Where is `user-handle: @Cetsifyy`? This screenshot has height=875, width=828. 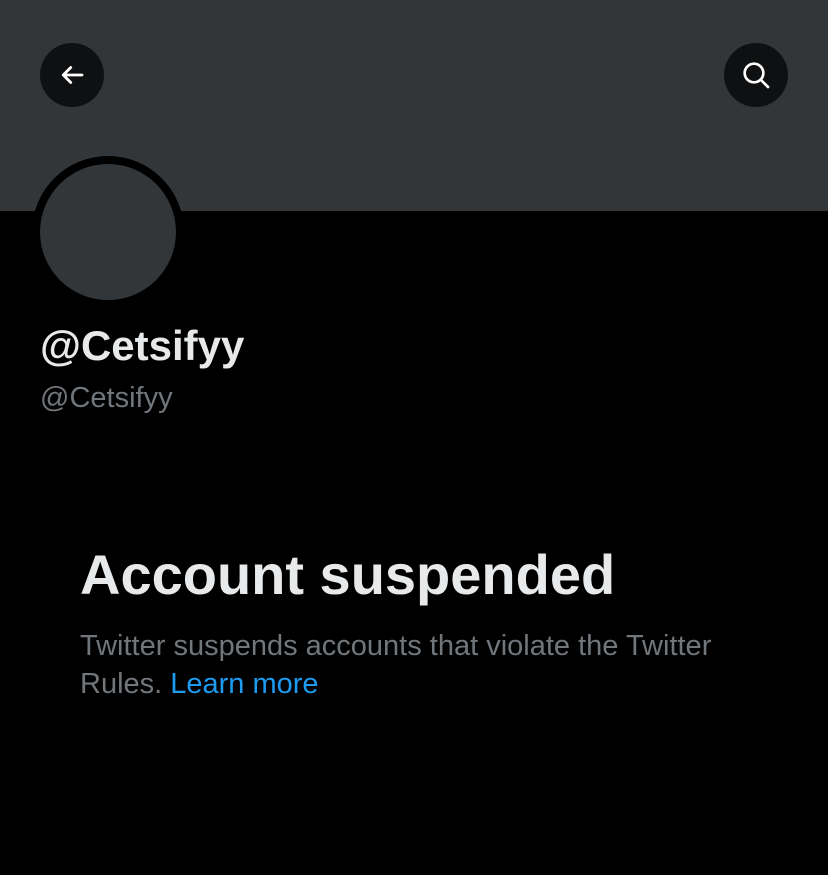
user-handle: @Cetsifyy is located at coordinates (106, 398).